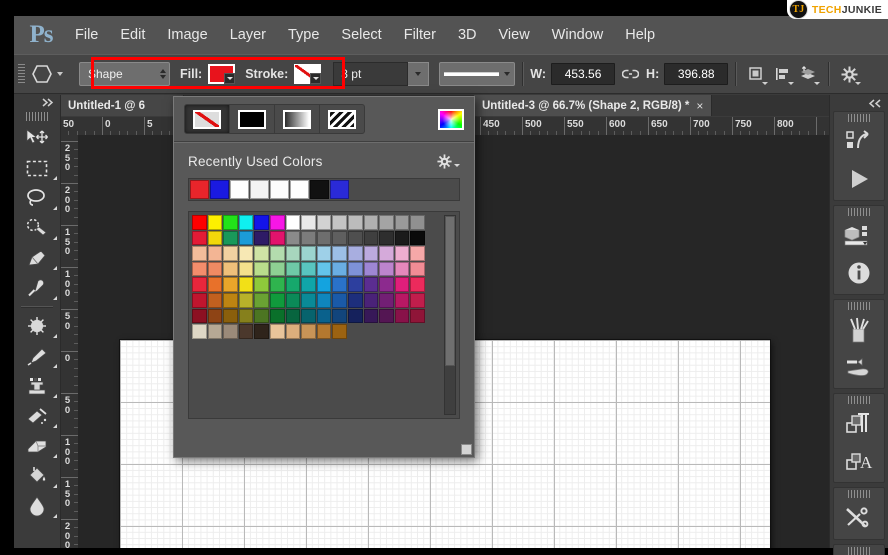 This screenshot has width=888, height=555. I want to click on color-picker-icon, so click(451, 119).